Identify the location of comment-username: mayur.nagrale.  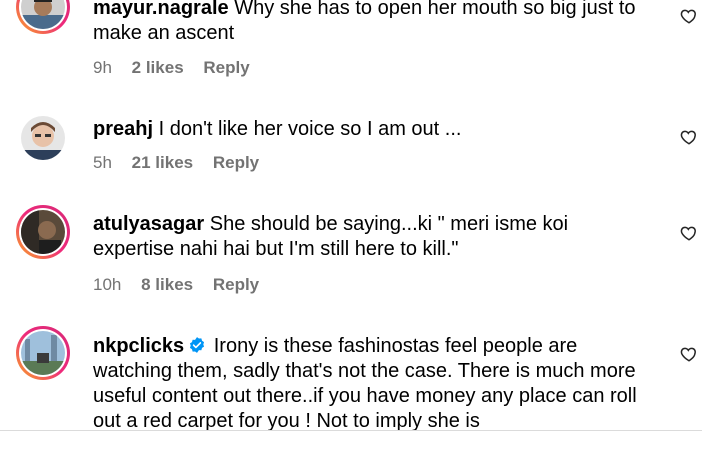
(161, 9).